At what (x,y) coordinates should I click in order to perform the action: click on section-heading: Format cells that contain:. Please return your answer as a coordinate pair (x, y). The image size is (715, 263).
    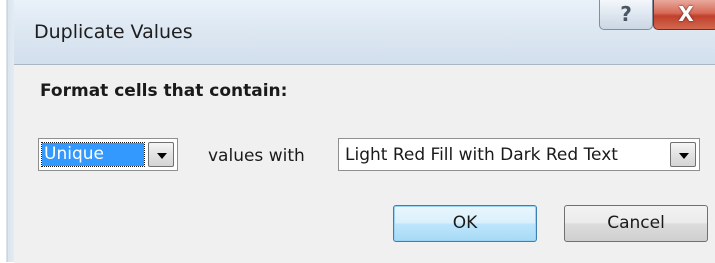
    Looking at the image, I should click on (164, 91).